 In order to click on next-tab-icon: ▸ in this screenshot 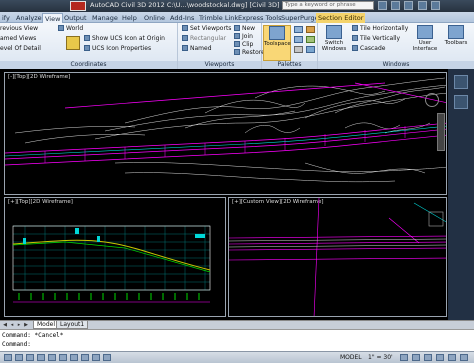, I will do `click(19, 325)`.